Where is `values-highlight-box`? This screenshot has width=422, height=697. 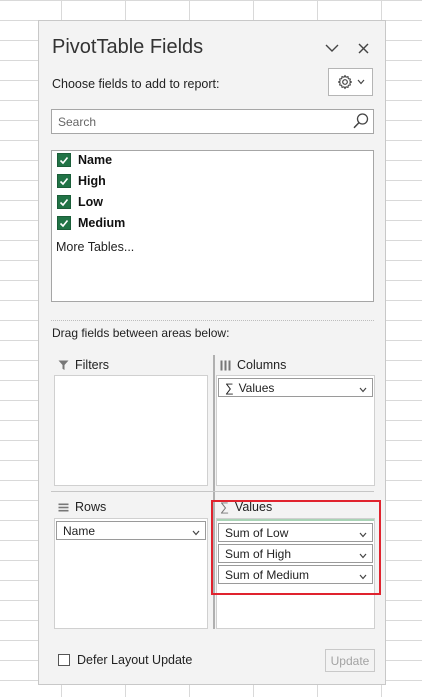
values-highlight-box is located at coordinates (296, 547).